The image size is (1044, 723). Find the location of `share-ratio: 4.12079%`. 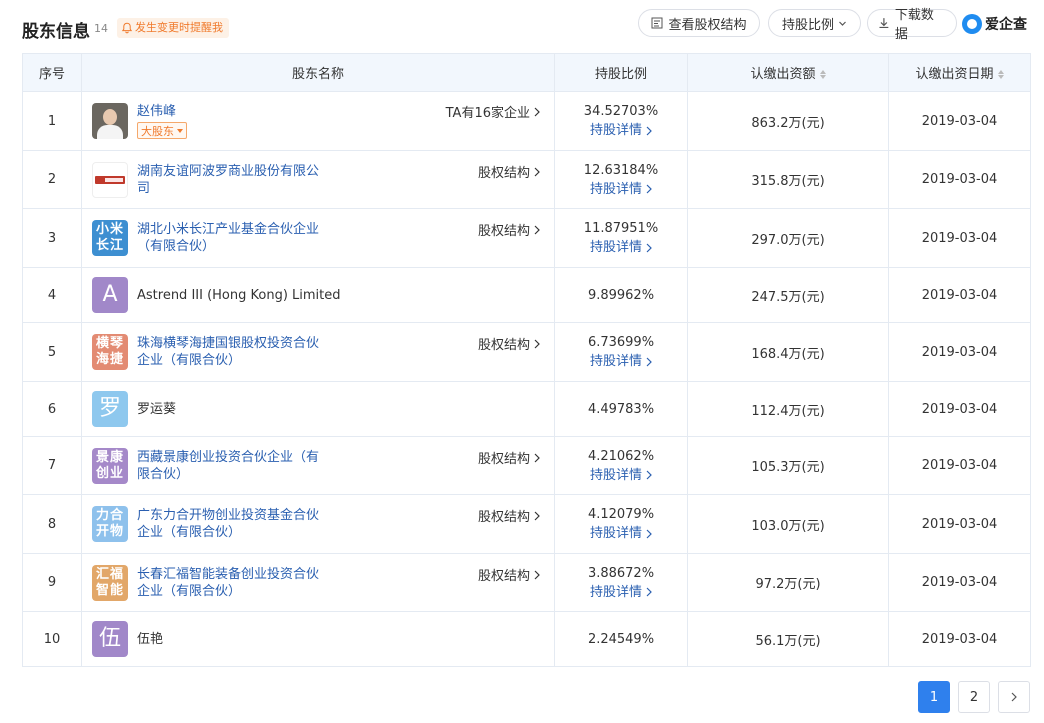

share-ratio: 4.12079% is located at coordinates (621, 514).